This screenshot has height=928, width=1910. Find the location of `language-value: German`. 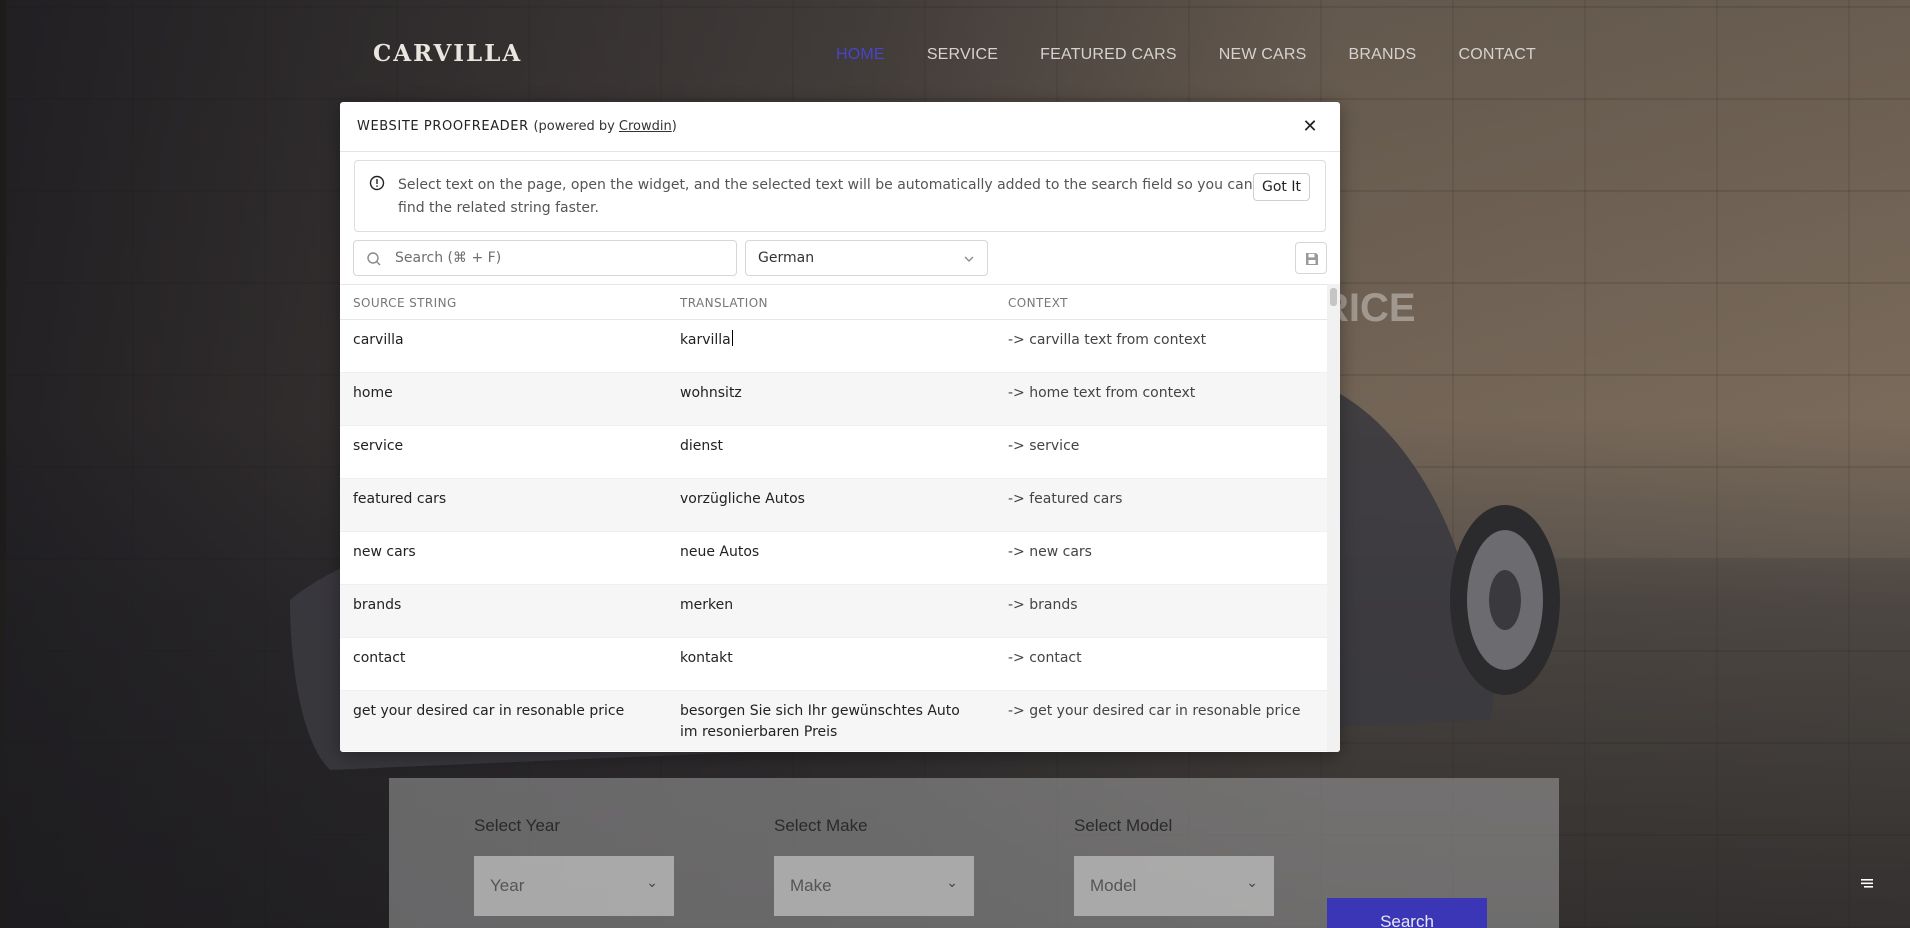

language-value: German is located at coordinates (786, 258).